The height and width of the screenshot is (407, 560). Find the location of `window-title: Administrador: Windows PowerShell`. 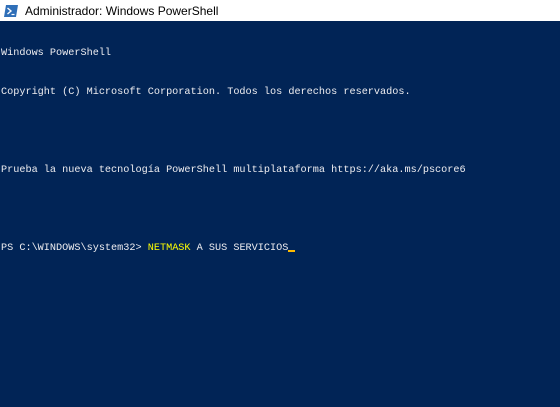

window-title: Administrador: Windows PowerShell is located at coordinates (122, 10).